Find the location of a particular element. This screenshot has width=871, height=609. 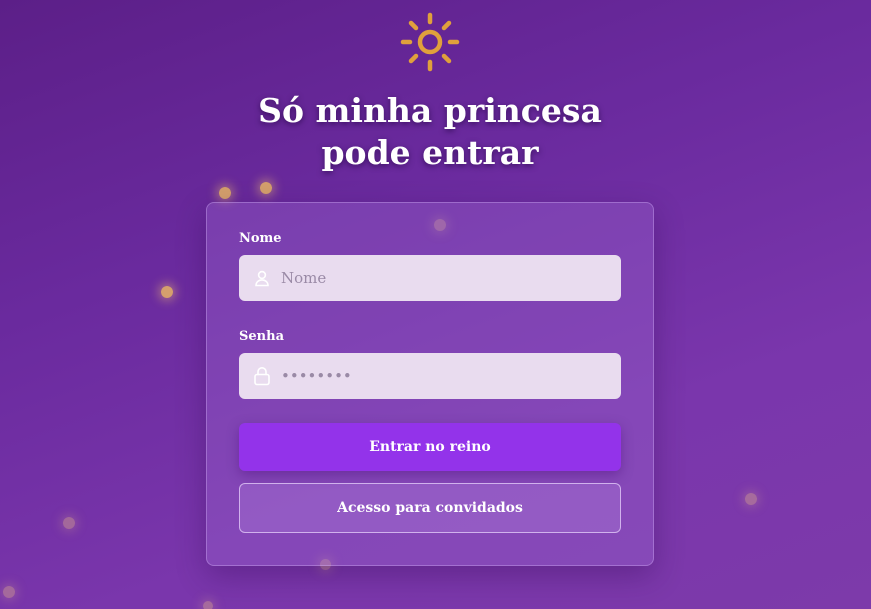

guest-access-button: Acesso para convidados is located at coordinates (430, 508).